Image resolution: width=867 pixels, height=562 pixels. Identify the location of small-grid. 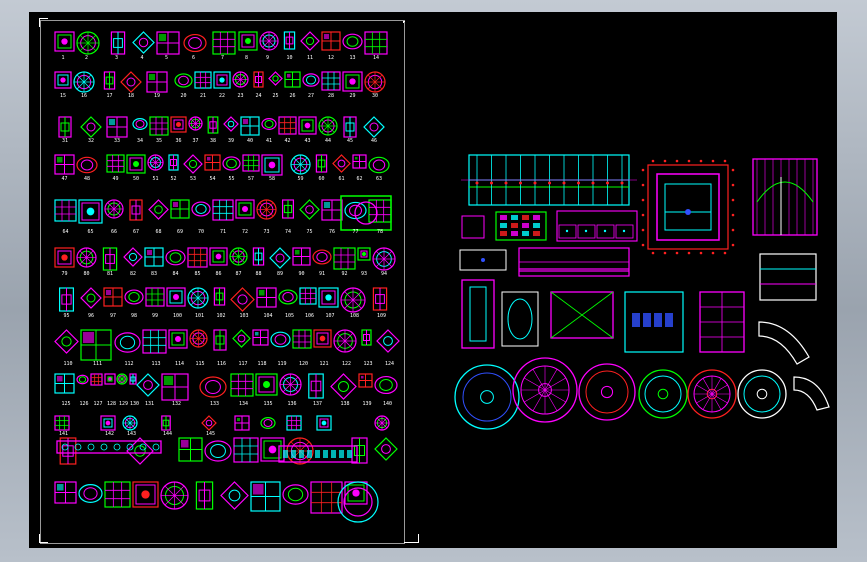
(549, 226).